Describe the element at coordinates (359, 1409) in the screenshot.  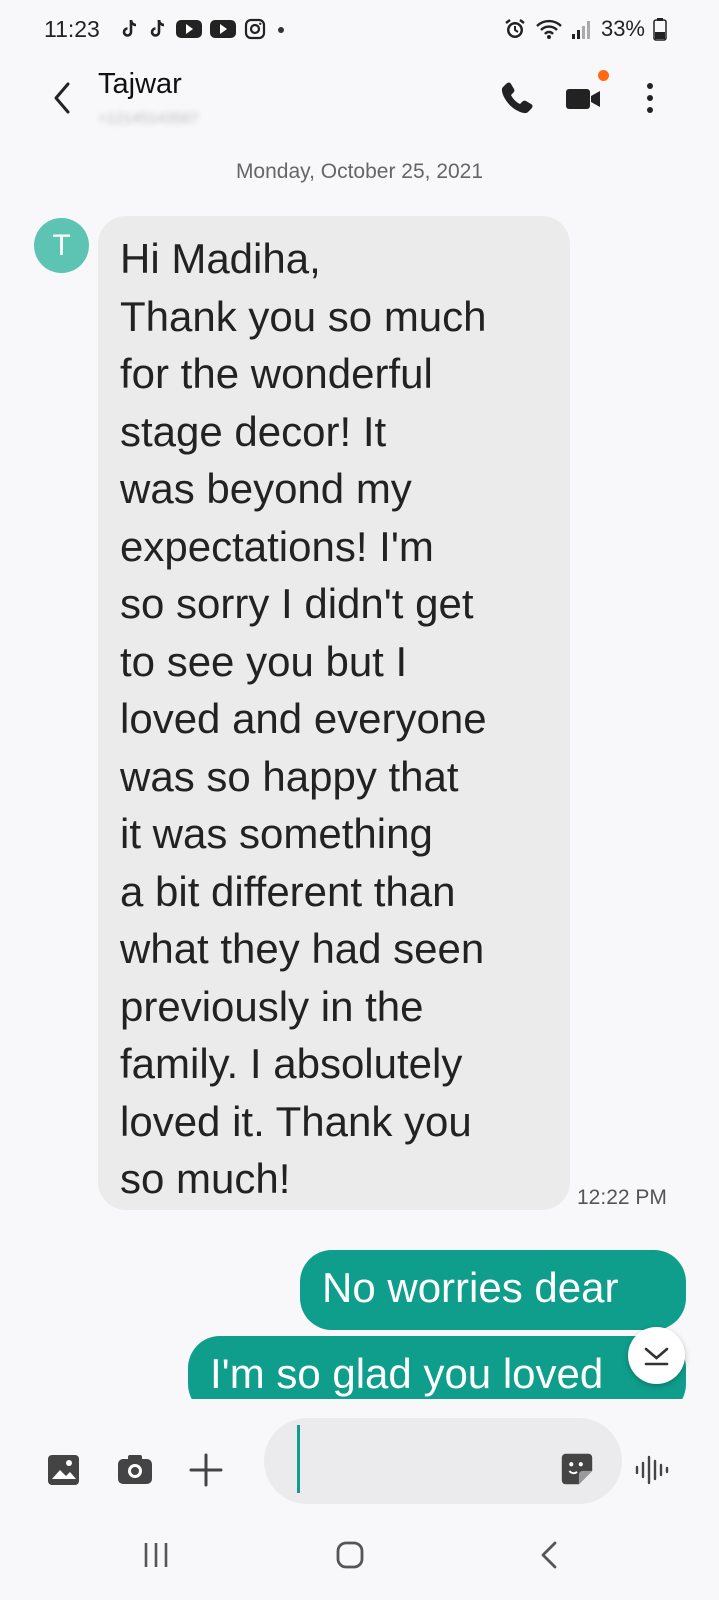
I see `list-bottom-edge` at that location.